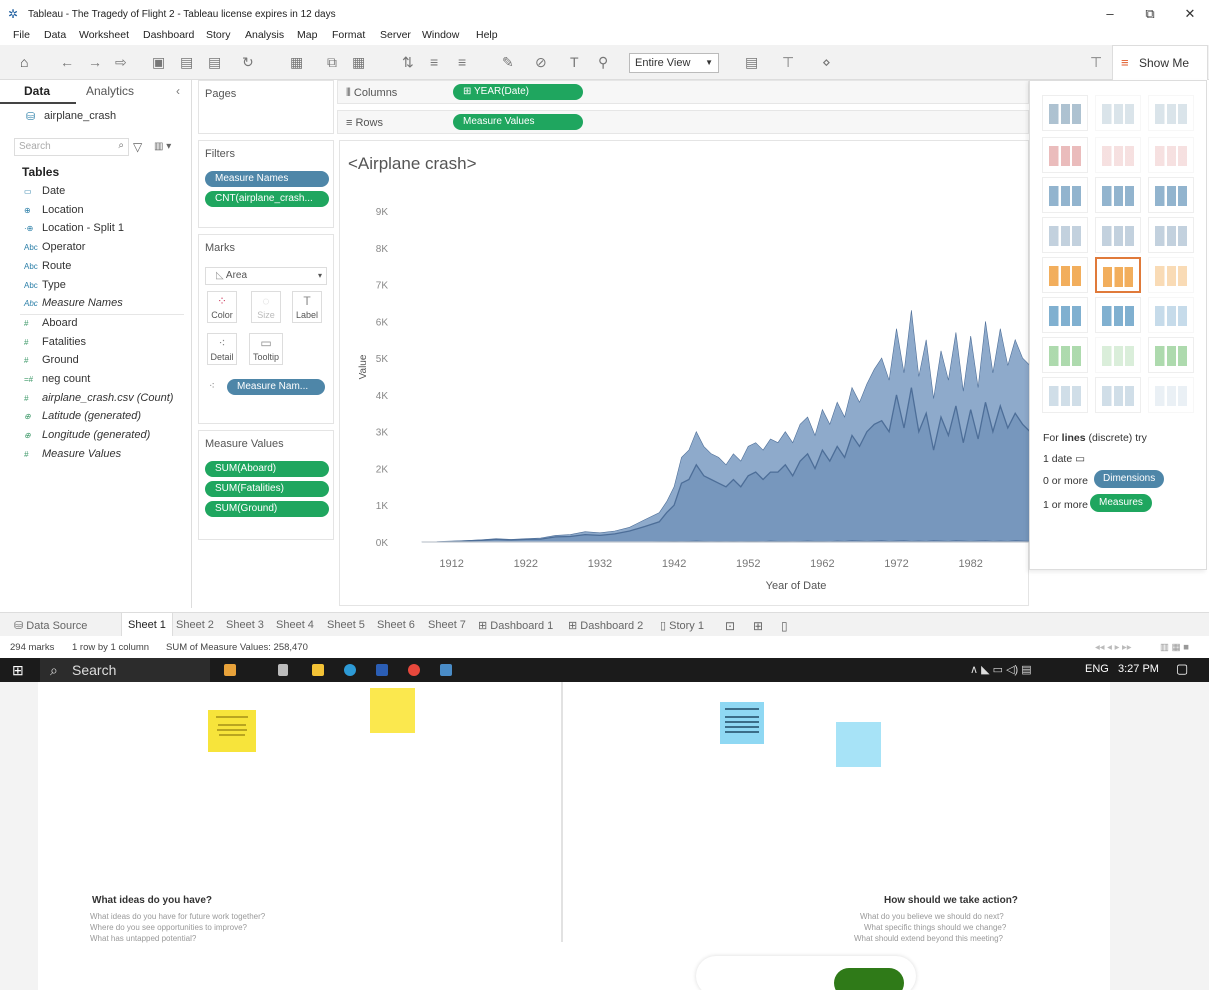  I want to click on pause-updates-icon: ▤, so click(214, 62).